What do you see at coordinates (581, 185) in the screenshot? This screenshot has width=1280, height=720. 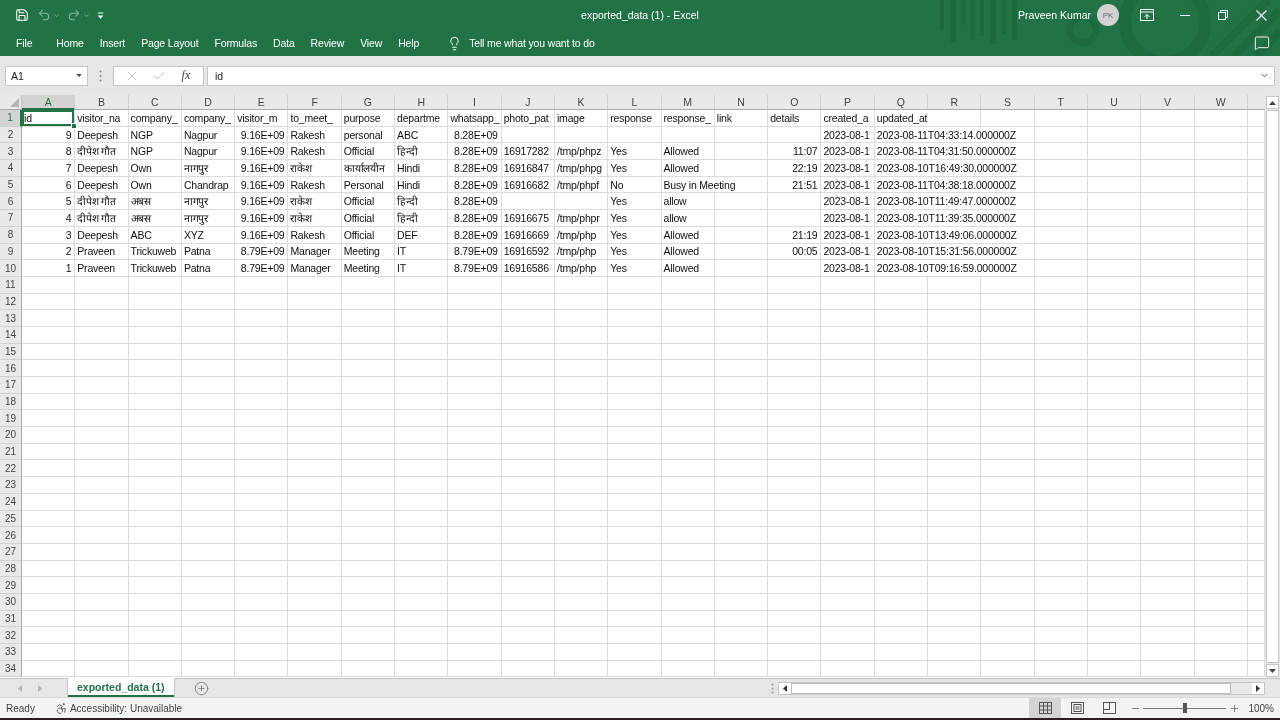 I see `sheet-cell: /tmp/phpf` at bounding box center [581, 185].